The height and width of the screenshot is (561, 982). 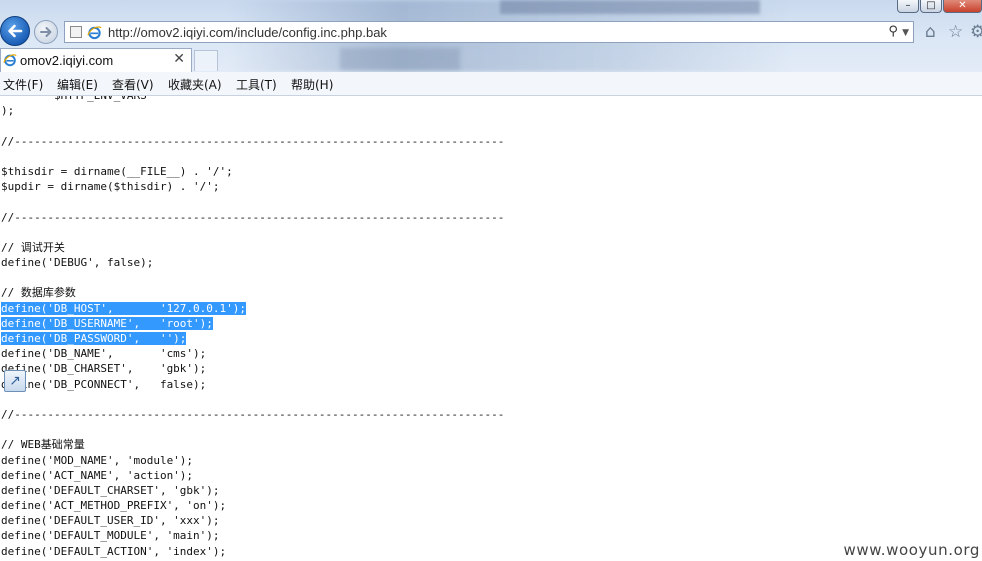 I want to click on ie-page-icon, so click(x=94, y=33).